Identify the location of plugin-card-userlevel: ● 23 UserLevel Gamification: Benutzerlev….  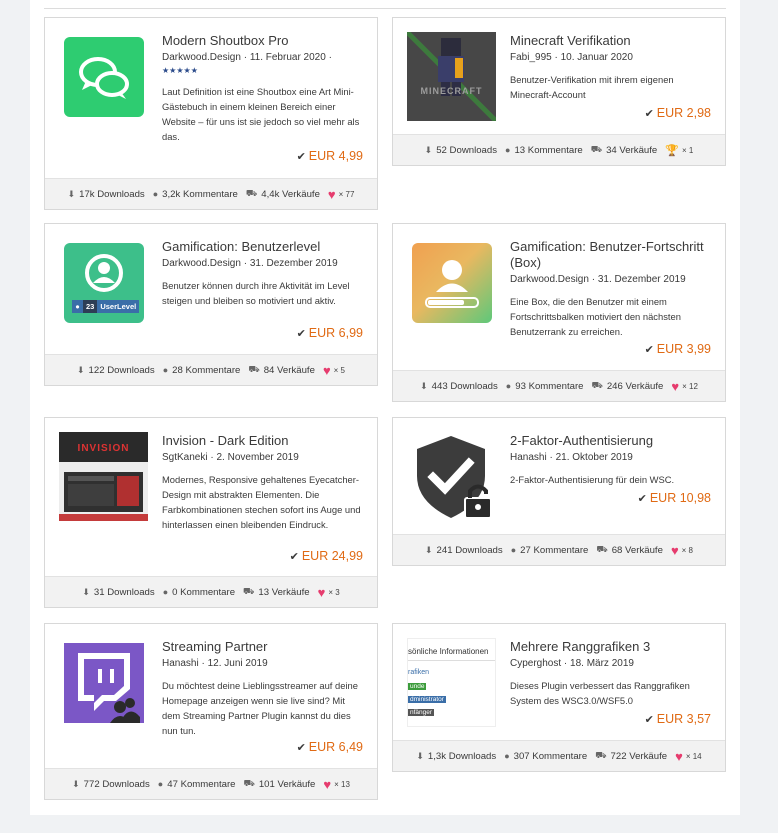
(211, 304).